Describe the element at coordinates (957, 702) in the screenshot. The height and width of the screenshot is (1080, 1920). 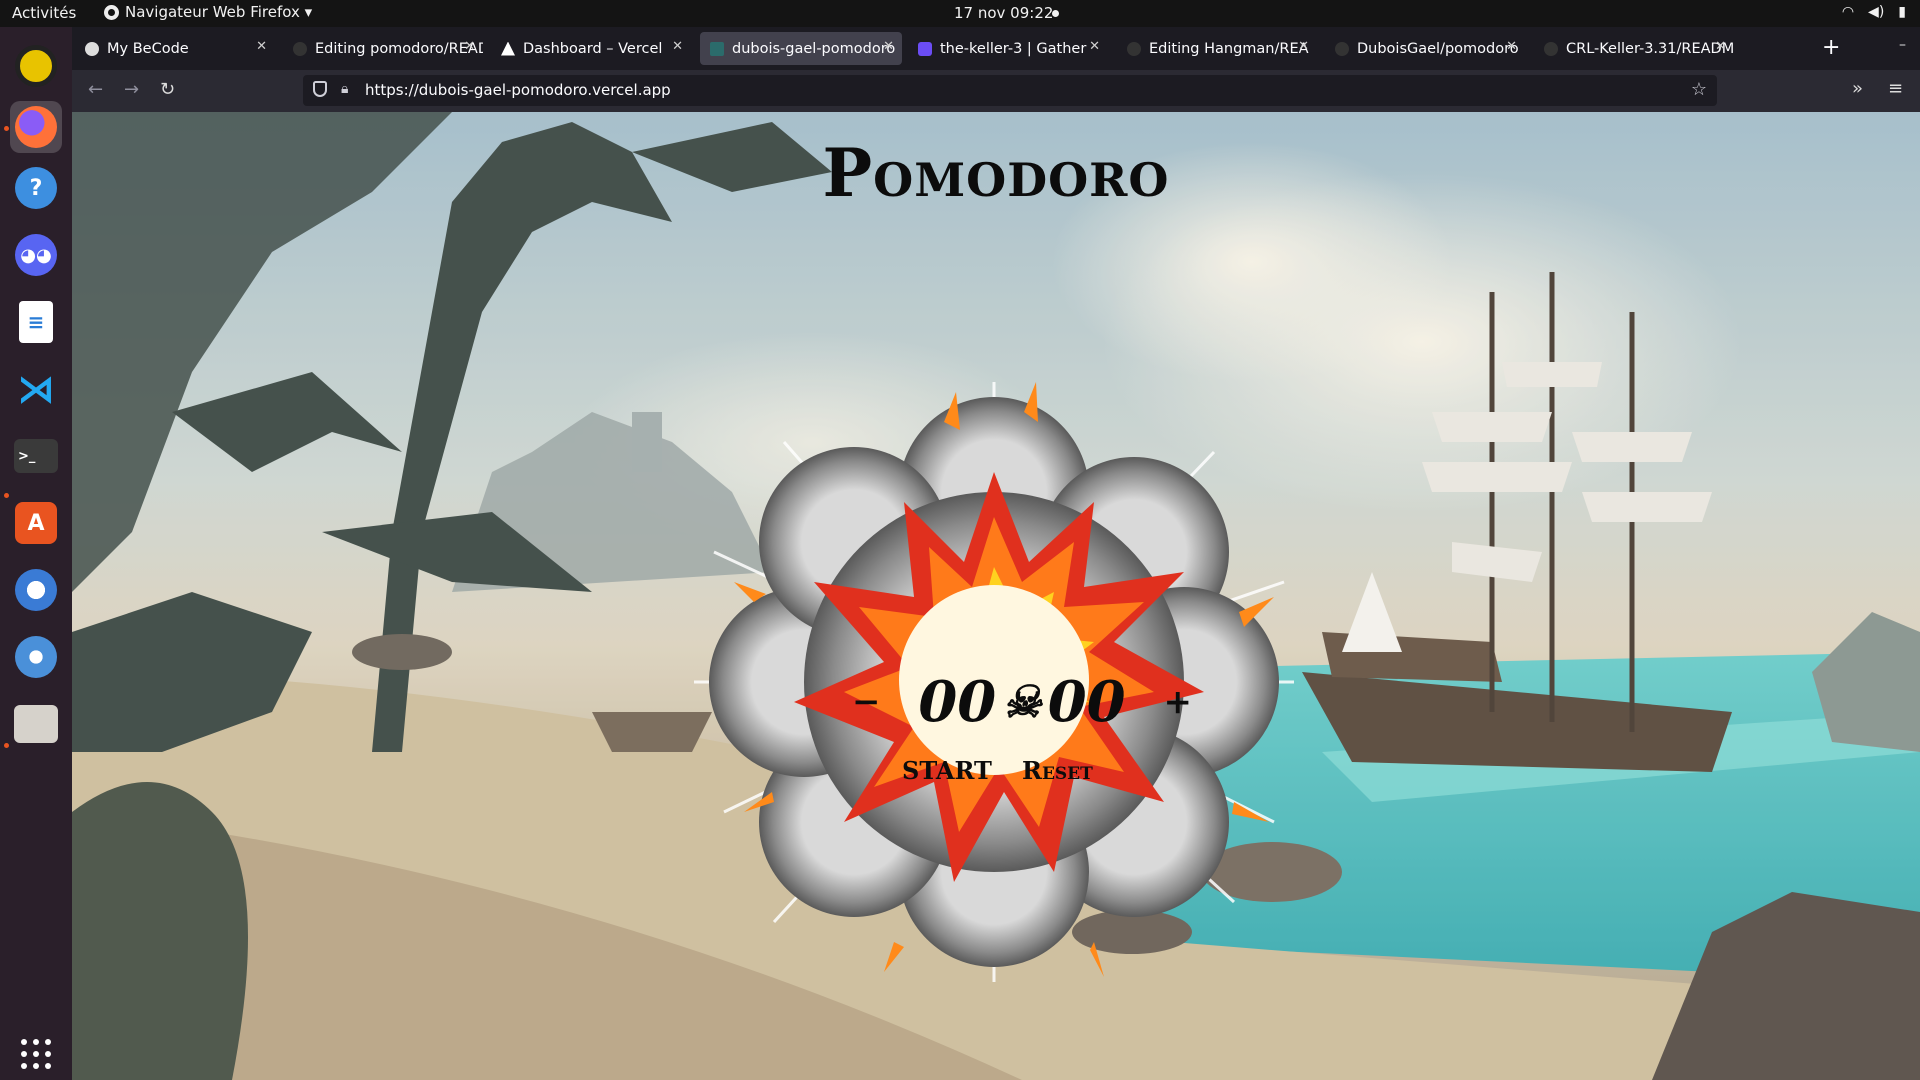
I see `timer-minutes: 00` at that location.